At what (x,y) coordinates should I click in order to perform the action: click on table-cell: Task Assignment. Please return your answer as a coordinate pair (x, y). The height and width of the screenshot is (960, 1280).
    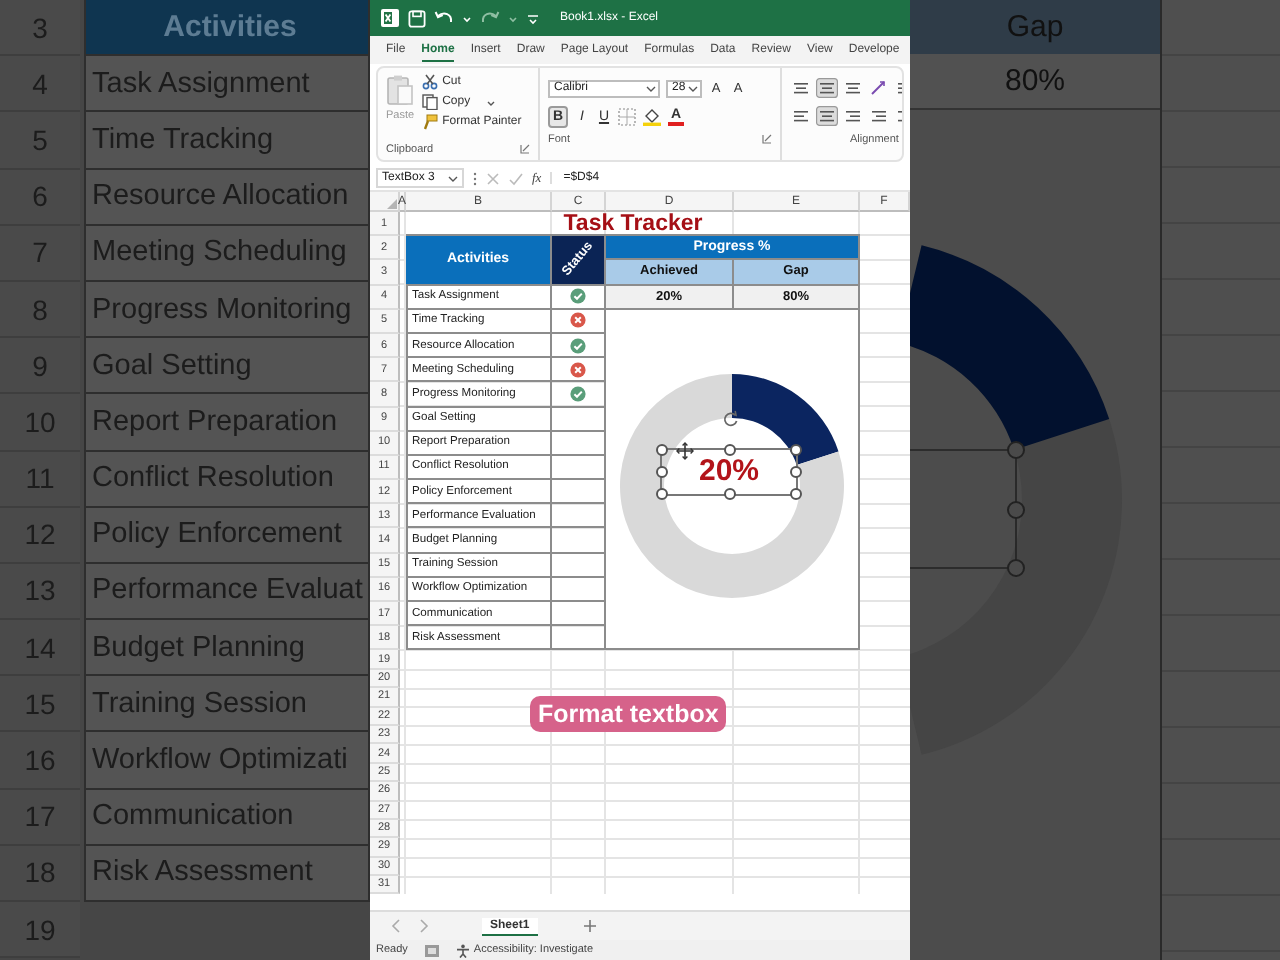
    Looking at the image, I should click on (227, 84).